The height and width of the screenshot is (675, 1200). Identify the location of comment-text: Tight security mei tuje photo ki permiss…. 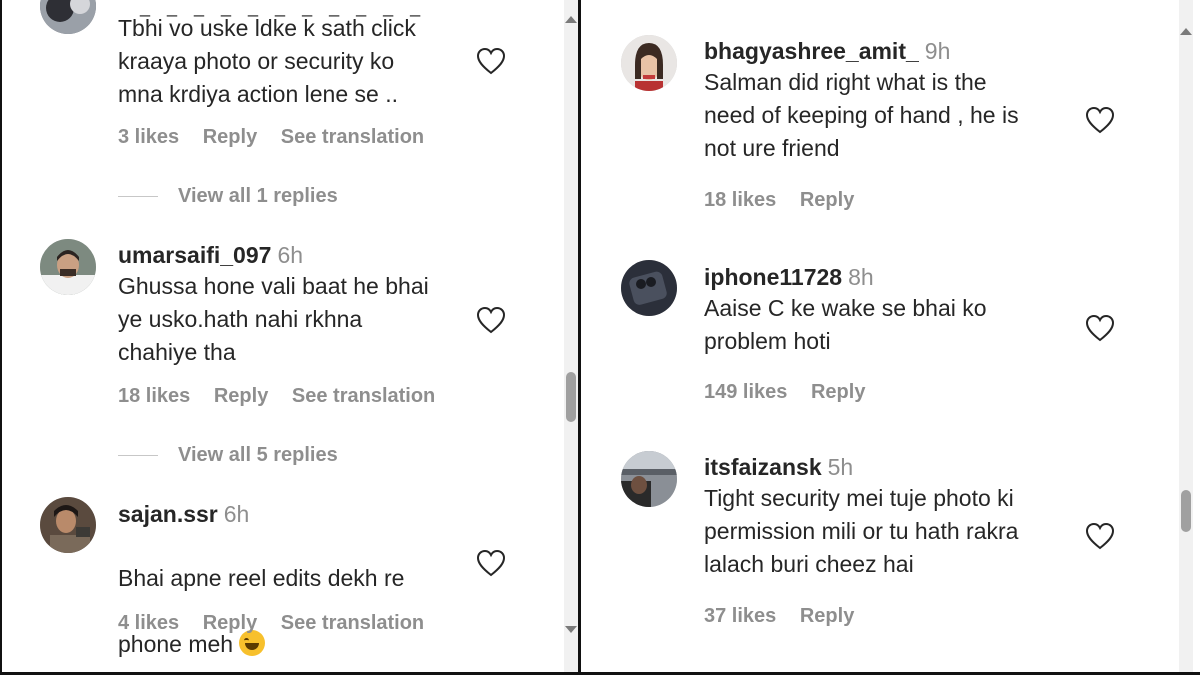
(861, 531).